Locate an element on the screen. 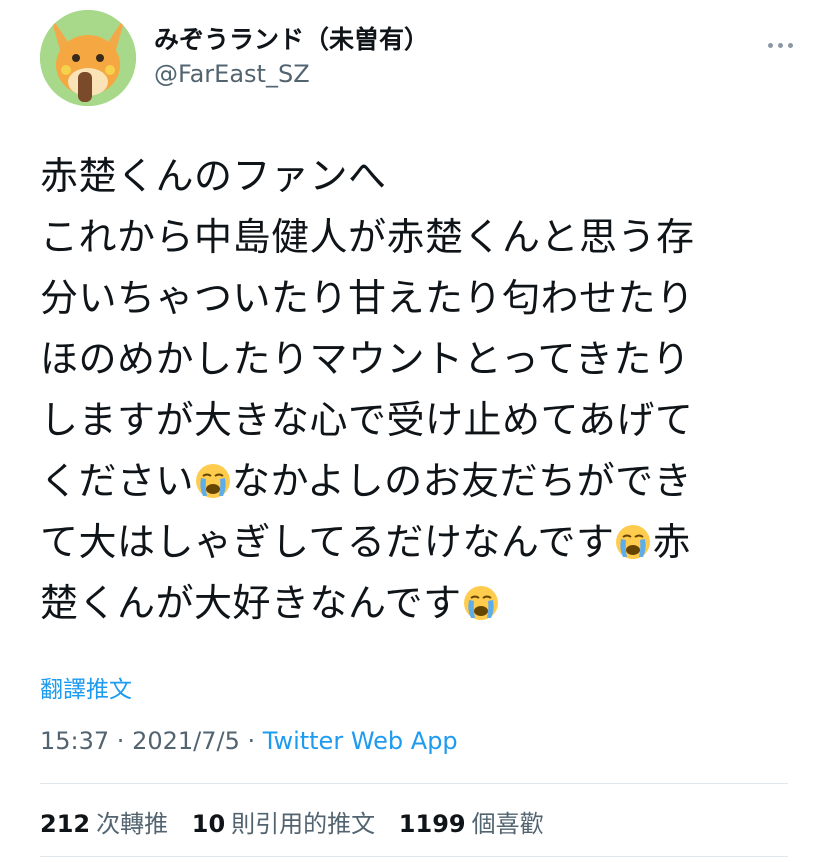 The height and width of the screenshot is (862, 828). tweet-time: 15:37 is located at coordinates (74, 741).